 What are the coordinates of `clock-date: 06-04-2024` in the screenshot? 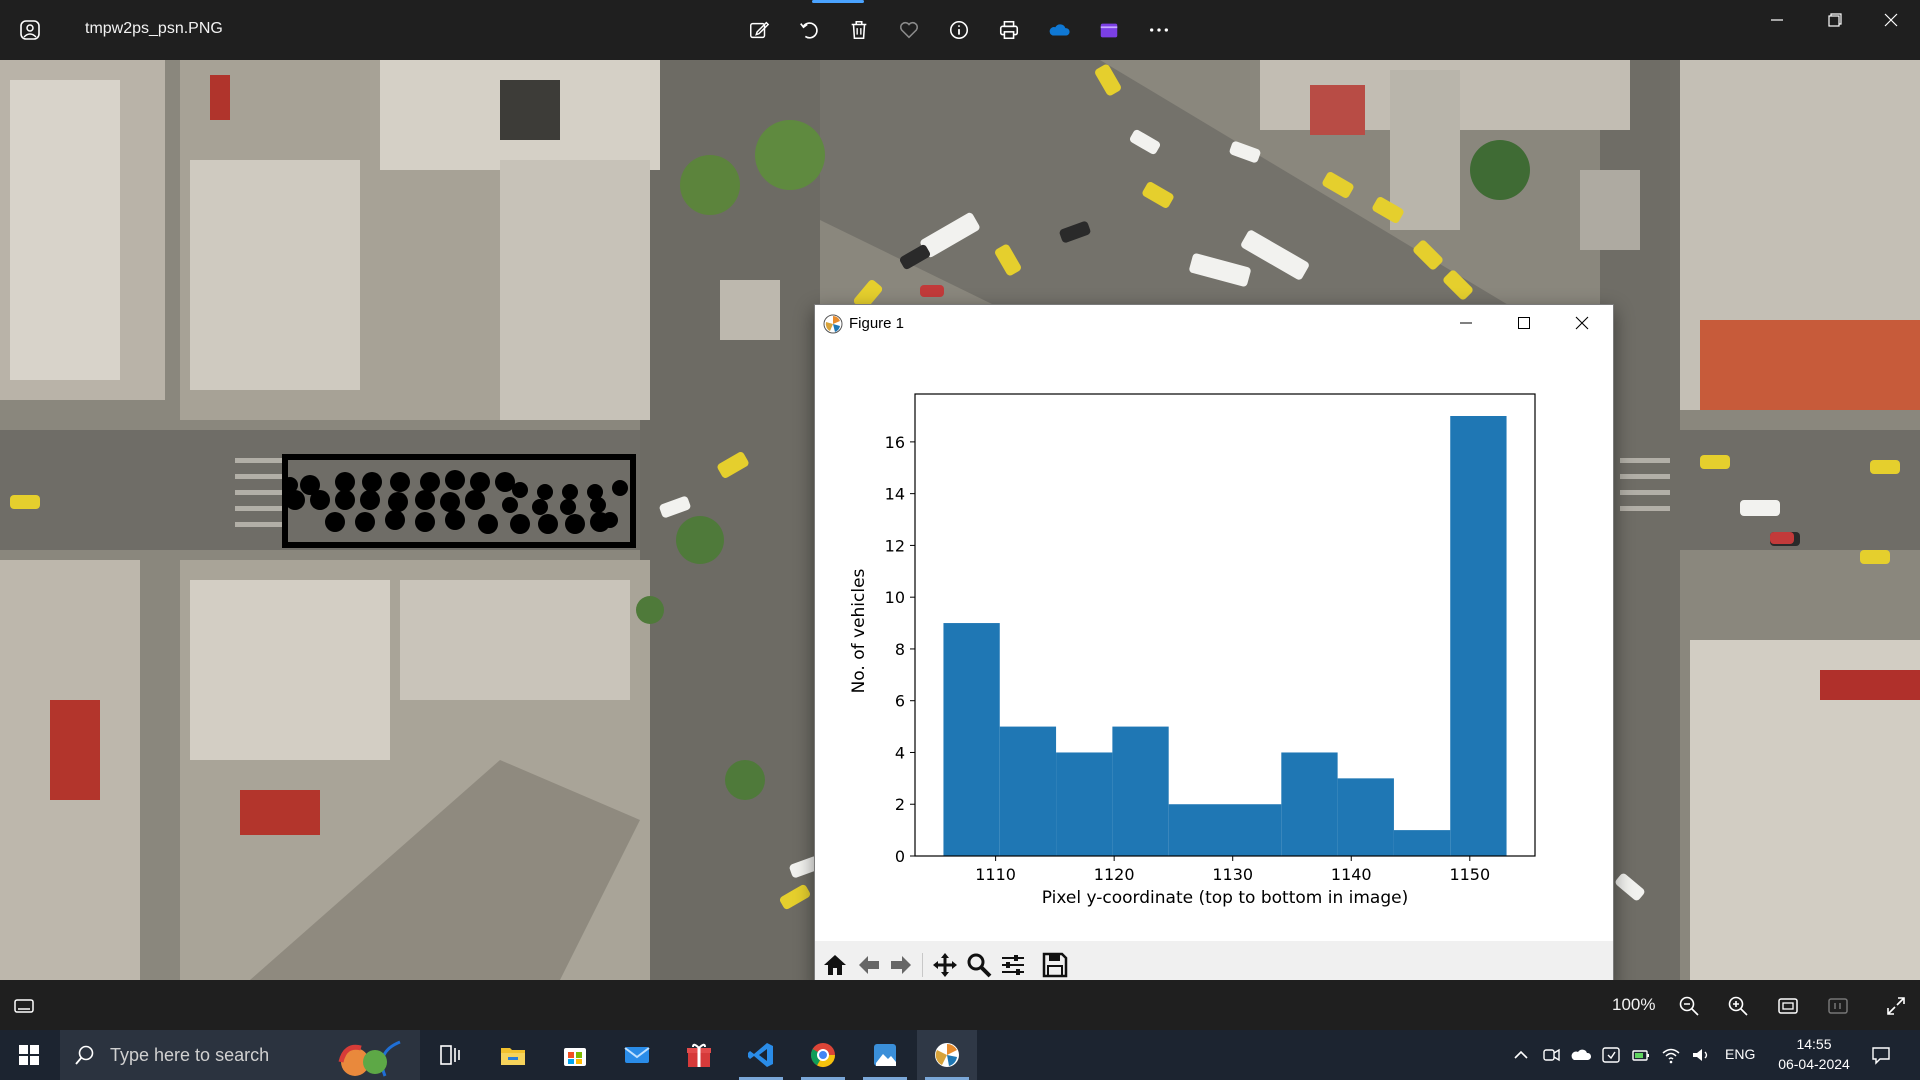 It's located at (1814, 1064).